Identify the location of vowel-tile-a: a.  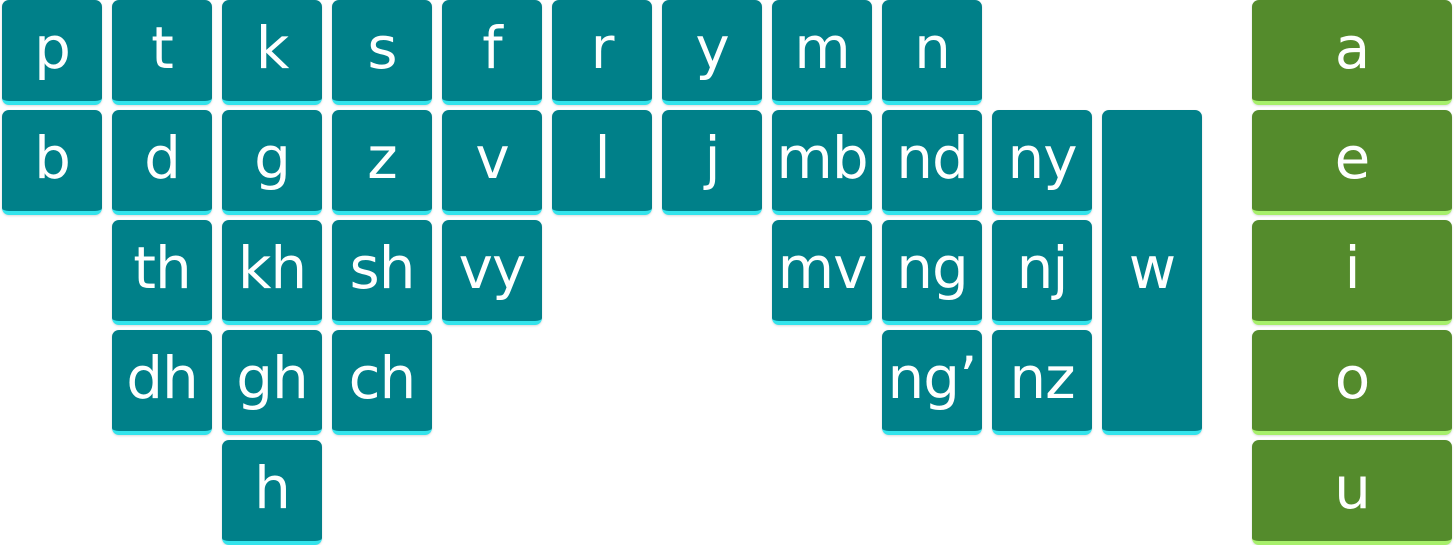
(1352, 52).